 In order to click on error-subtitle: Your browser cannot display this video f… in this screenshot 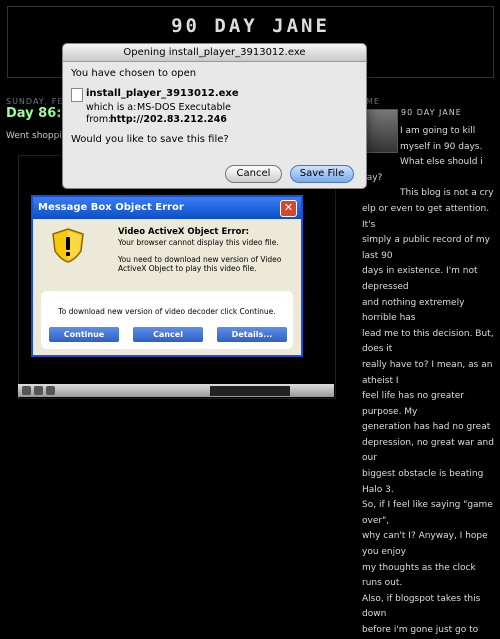, I will do `click(198, 242)`.